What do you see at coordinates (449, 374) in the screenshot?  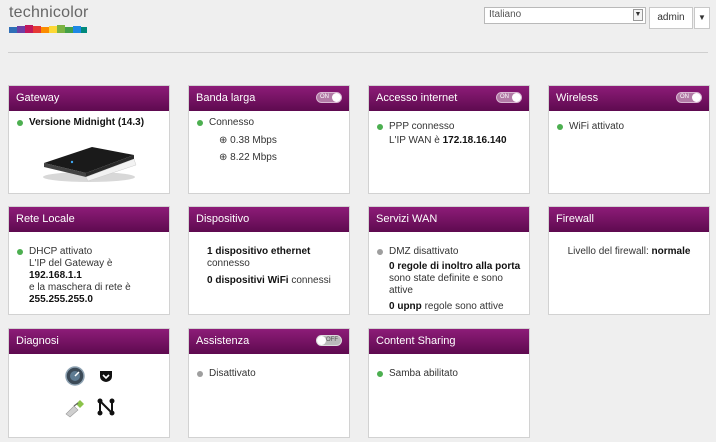 I see `content-sharing-status: Samba abilitato` at bounding box center [449, 374].